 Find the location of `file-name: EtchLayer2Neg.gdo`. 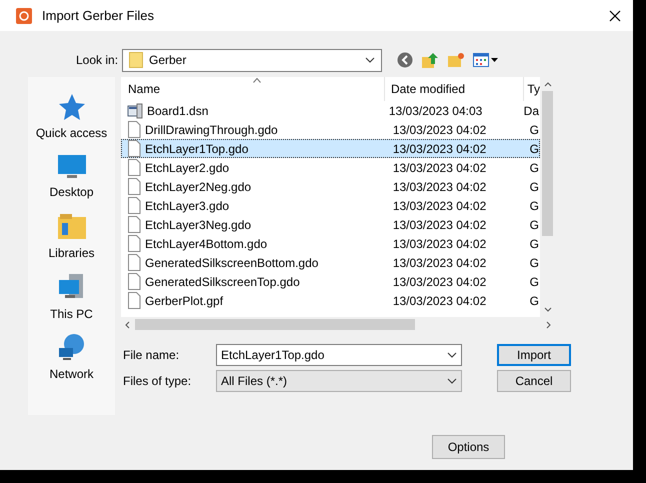

file-name: EtchLayer2Neg.gdo is located at coordinates (198, 187).